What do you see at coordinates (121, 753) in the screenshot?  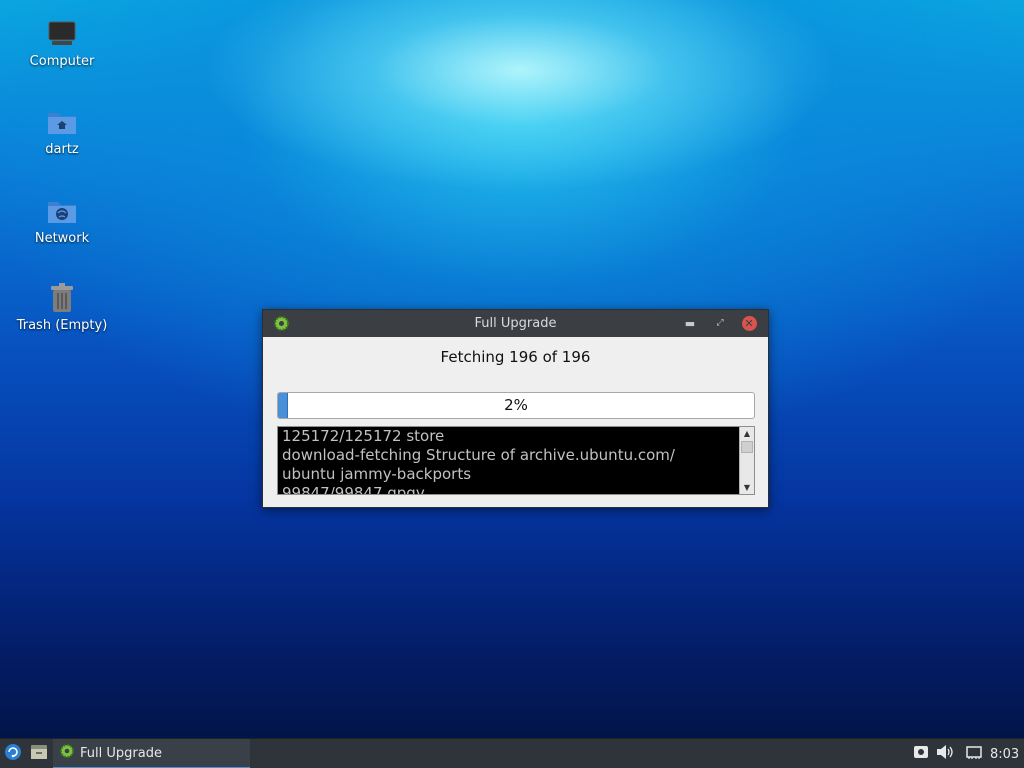 I see `task-label: Full Upgrade` at bounding box center [121, 753].